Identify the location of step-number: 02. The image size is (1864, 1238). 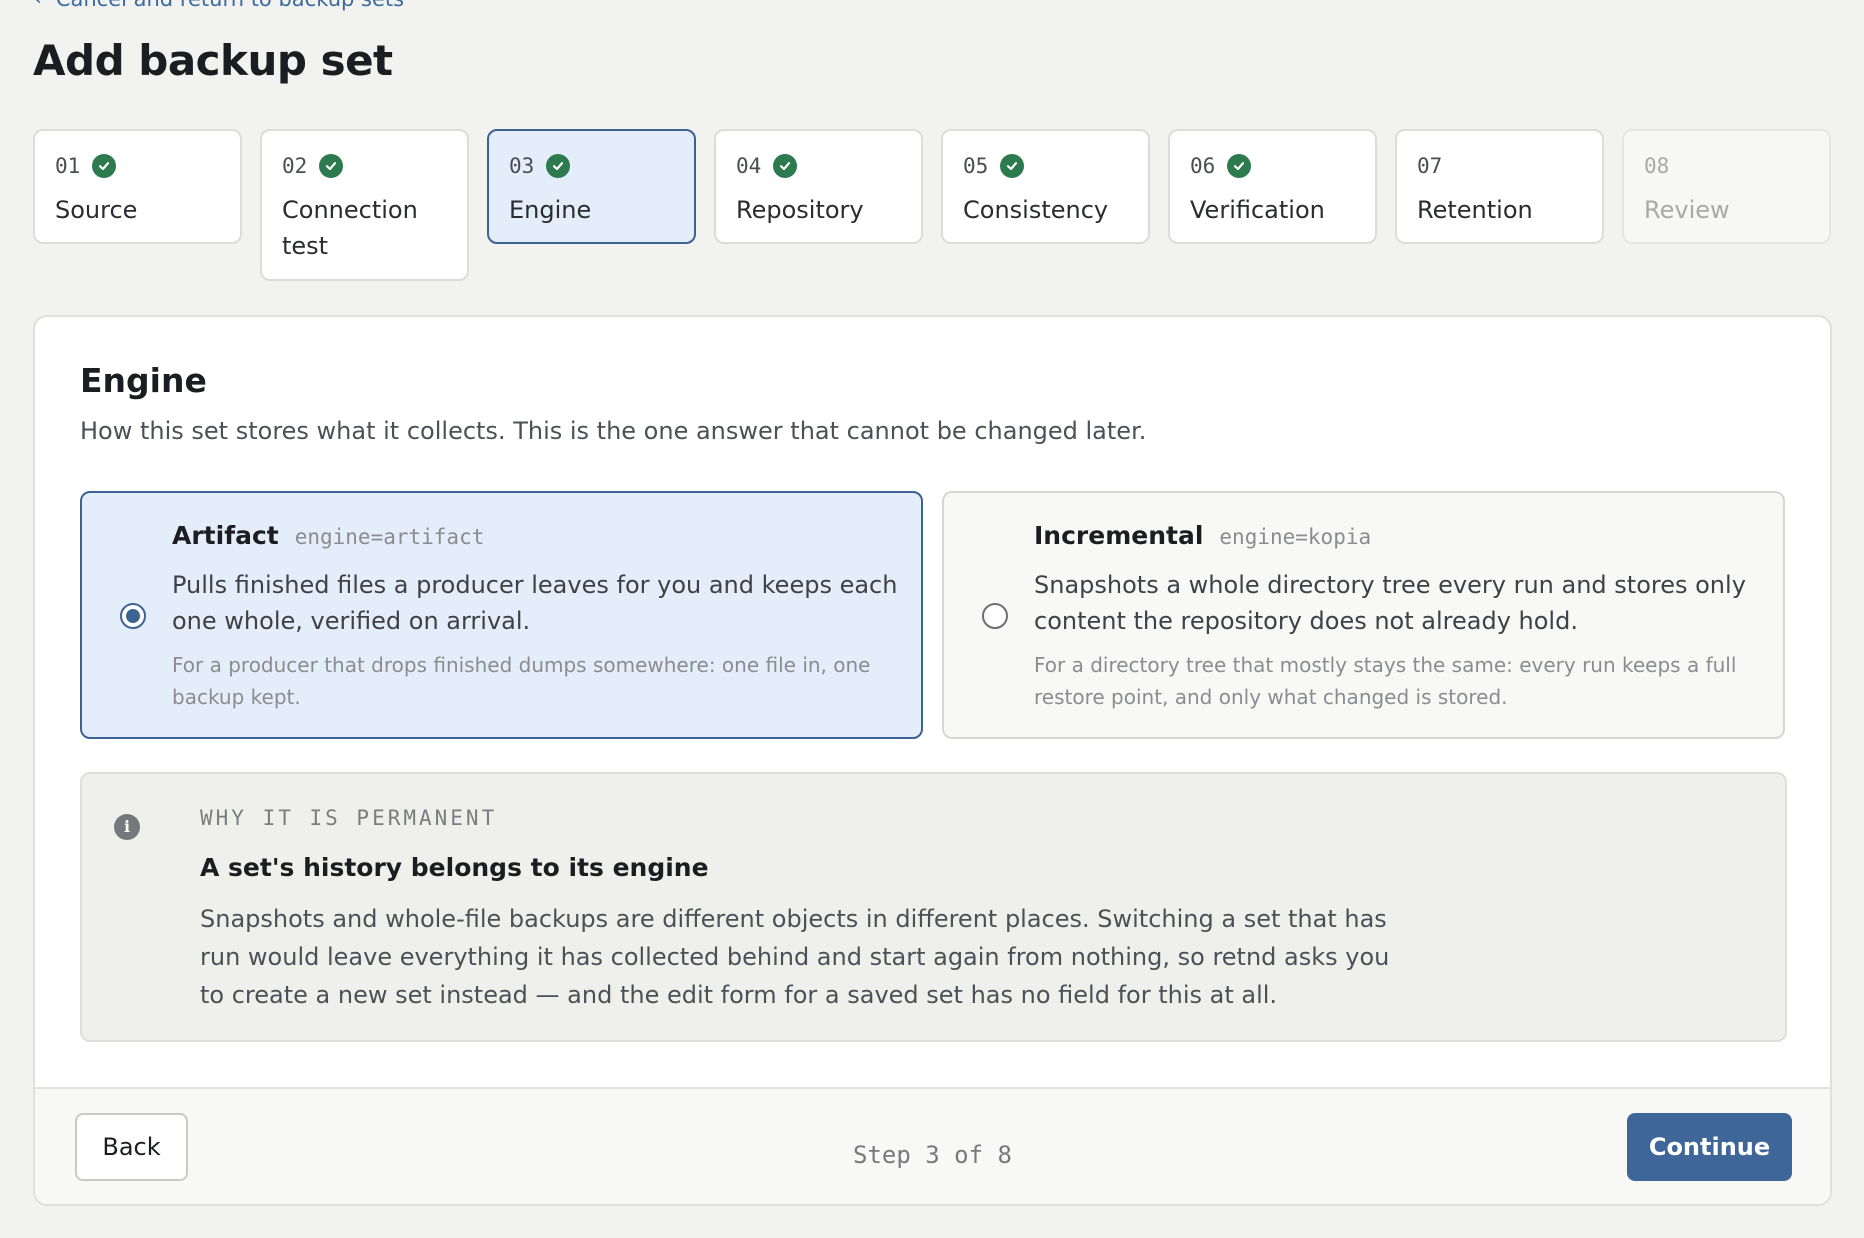
(295, 166).